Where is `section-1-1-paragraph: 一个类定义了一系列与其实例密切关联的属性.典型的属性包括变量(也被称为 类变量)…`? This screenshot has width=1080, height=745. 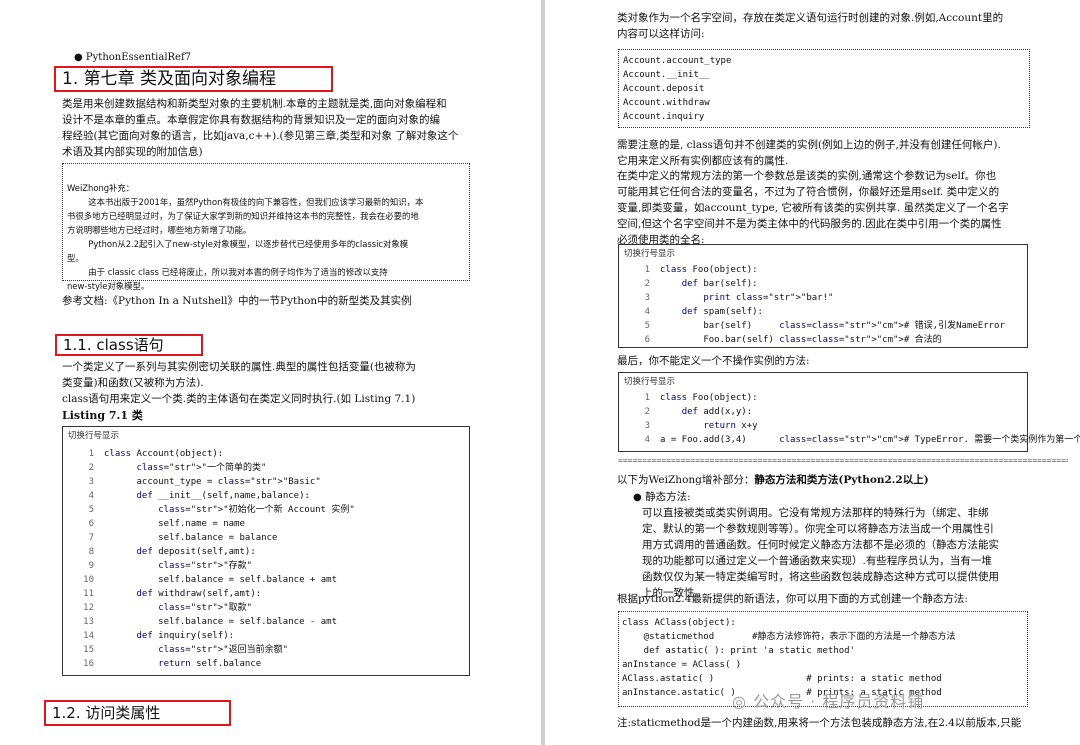
section-1-1-paragraph: 一个类定义了一系列与其实例密切关联的属性.典型的属性包括变量(也被称为 类变量)… is located at coordinates (239, 375).